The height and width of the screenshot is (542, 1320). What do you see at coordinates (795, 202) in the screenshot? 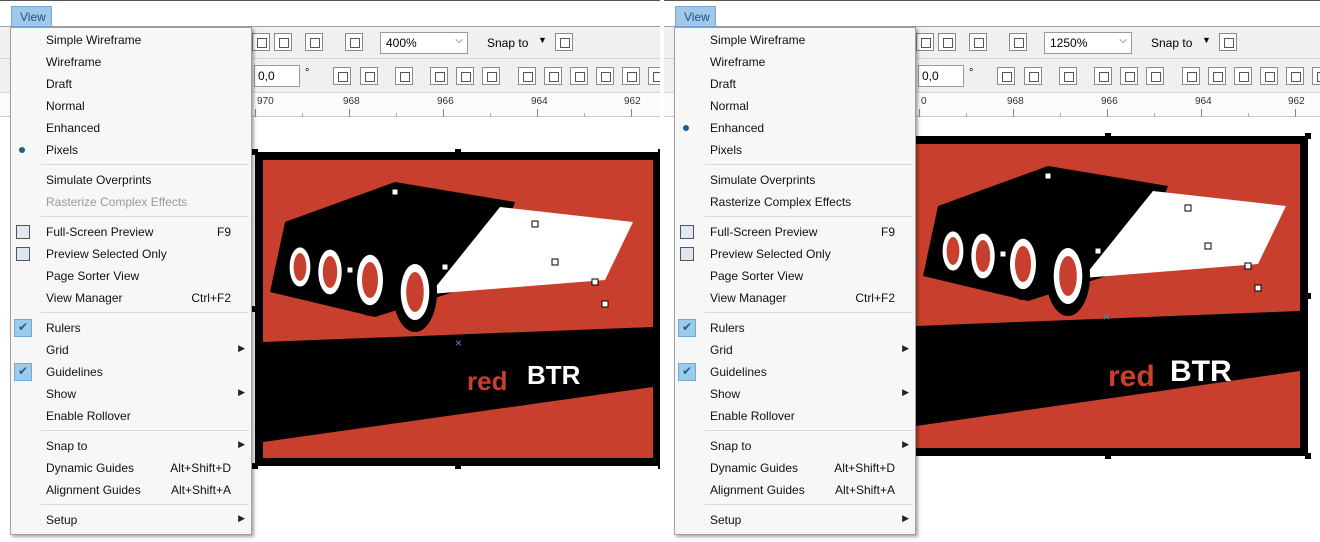
I see `menu-item-rasterize-complex-effects: Rasterize Complex Effects` at bounding box center [795, 202].